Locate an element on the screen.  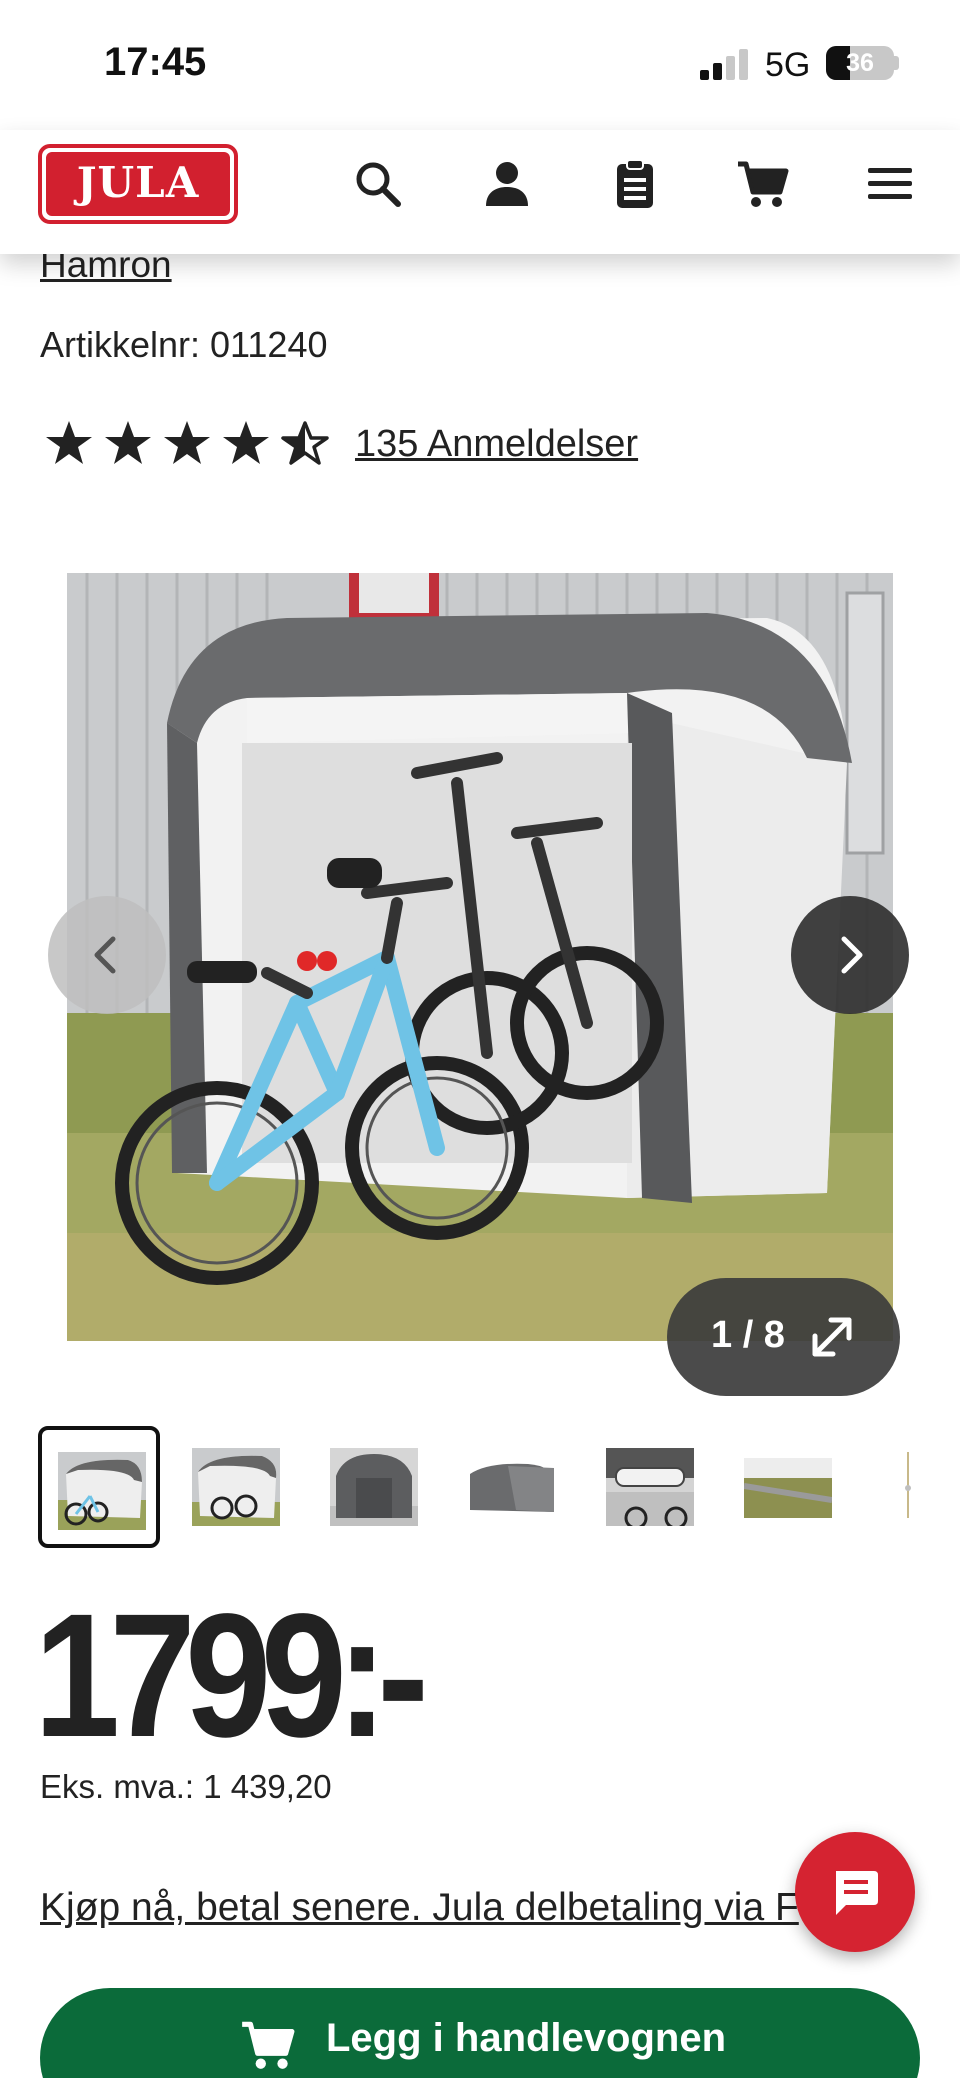
reviews-link: 135 Anmeldelser is located at coordinates (496, 444).